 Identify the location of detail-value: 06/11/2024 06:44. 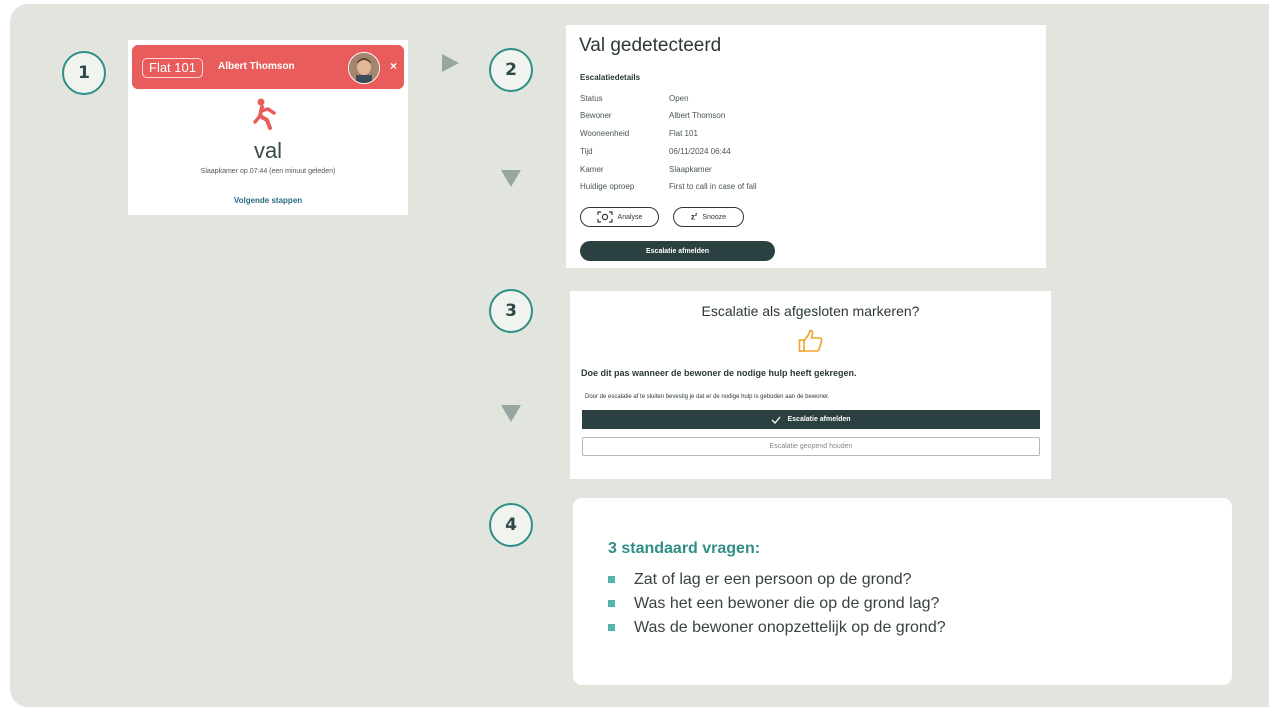
(700, 151).